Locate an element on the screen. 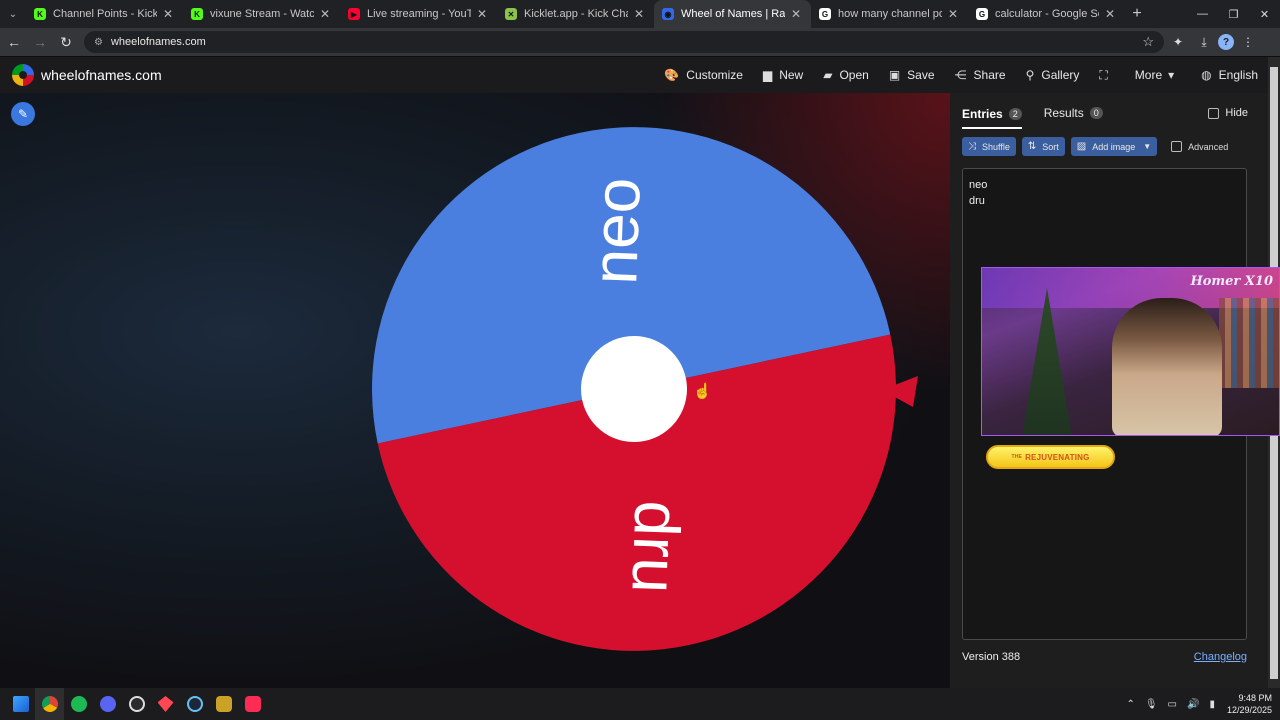 The image size is (1280, 720). restore-icon: ❐ is located at coordinates (1233, 14).